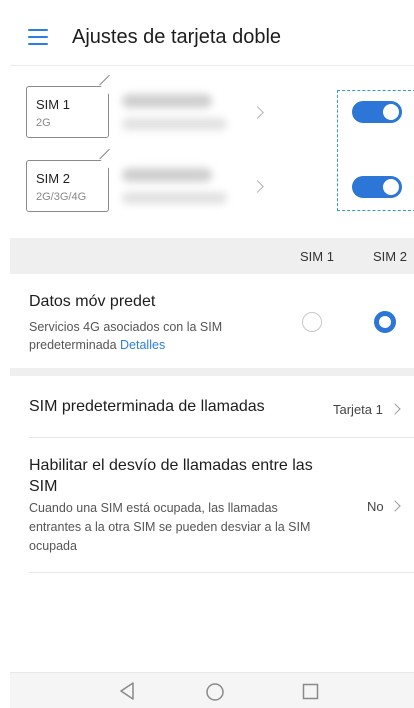 The image size is (414, 708). I want to click on sim-card-icon: SIM 2 2G/3G/4G, so click(67, 186).